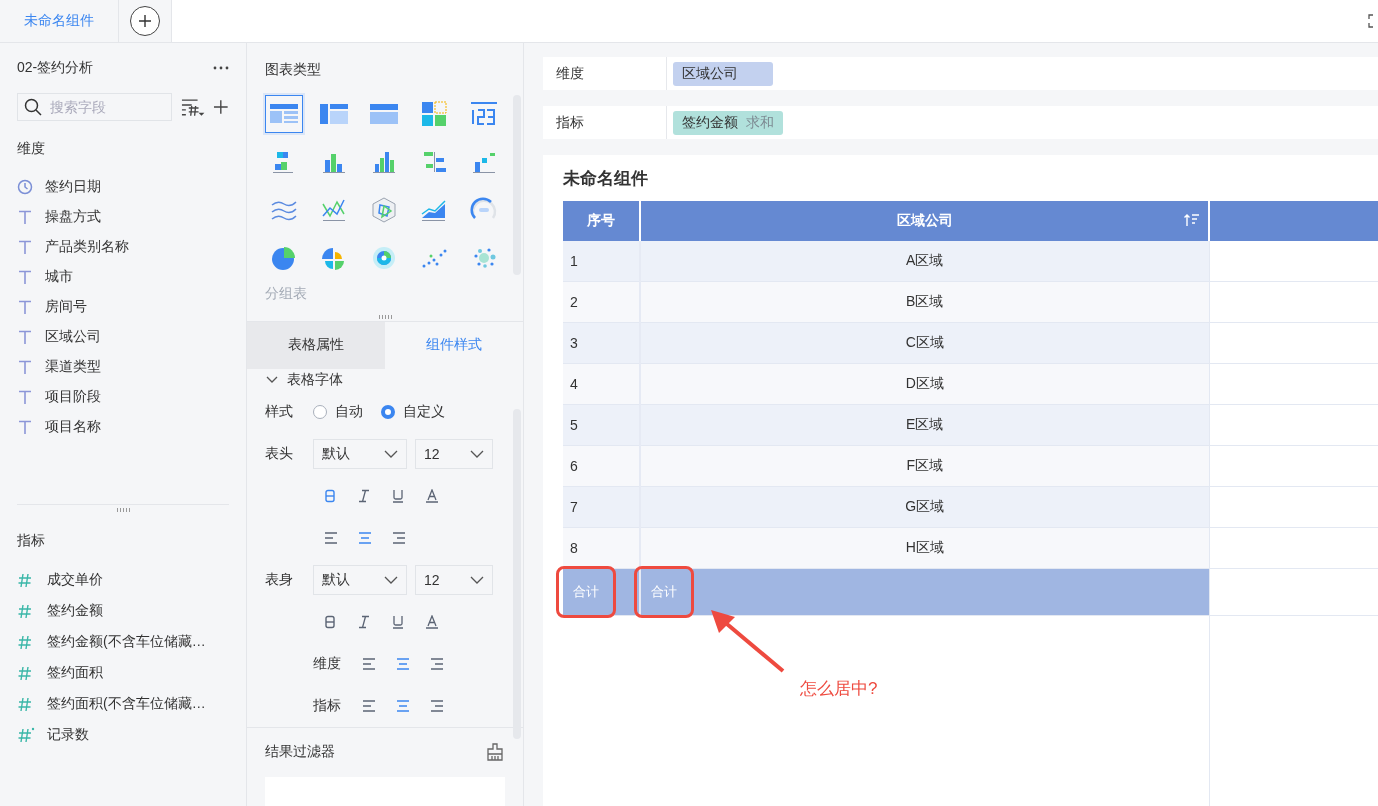 This screenshot has height=806, width=1378. I want to click on row-label: 表头, so click(279, 453).